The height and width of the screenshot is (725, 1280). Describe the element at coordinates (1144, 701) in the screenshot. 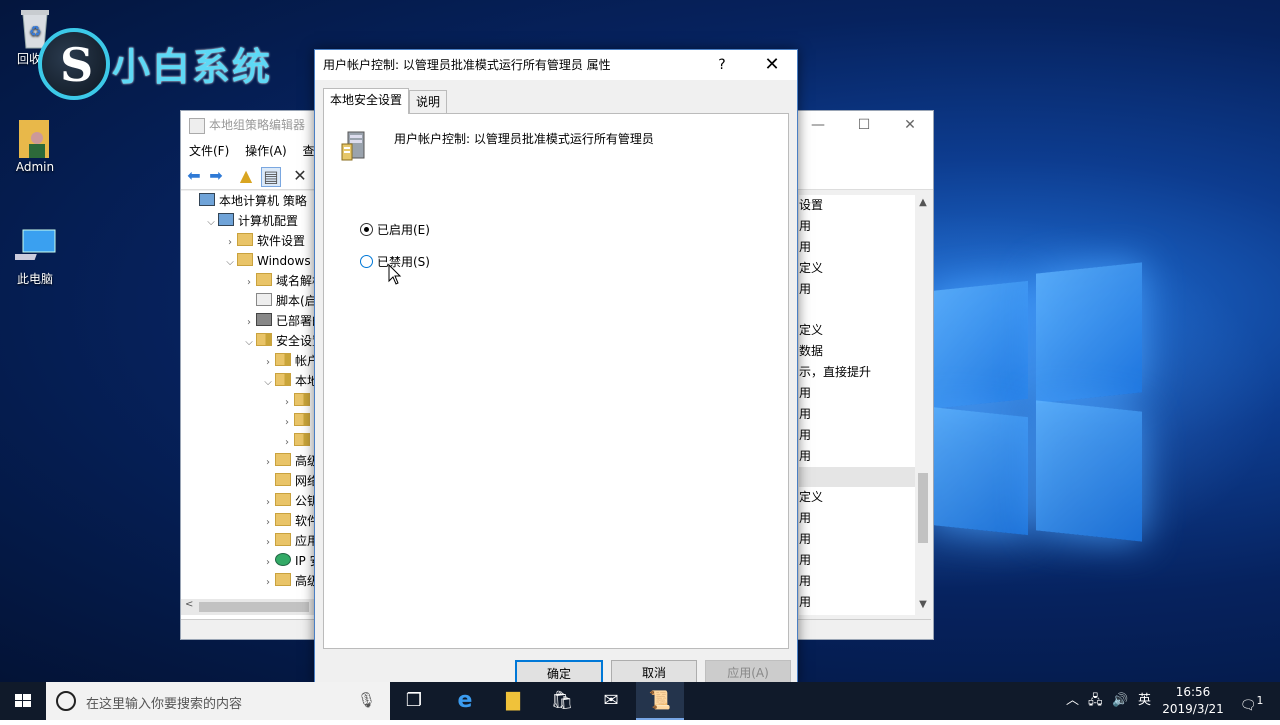

I see `ime-indicator: 英` at that location.